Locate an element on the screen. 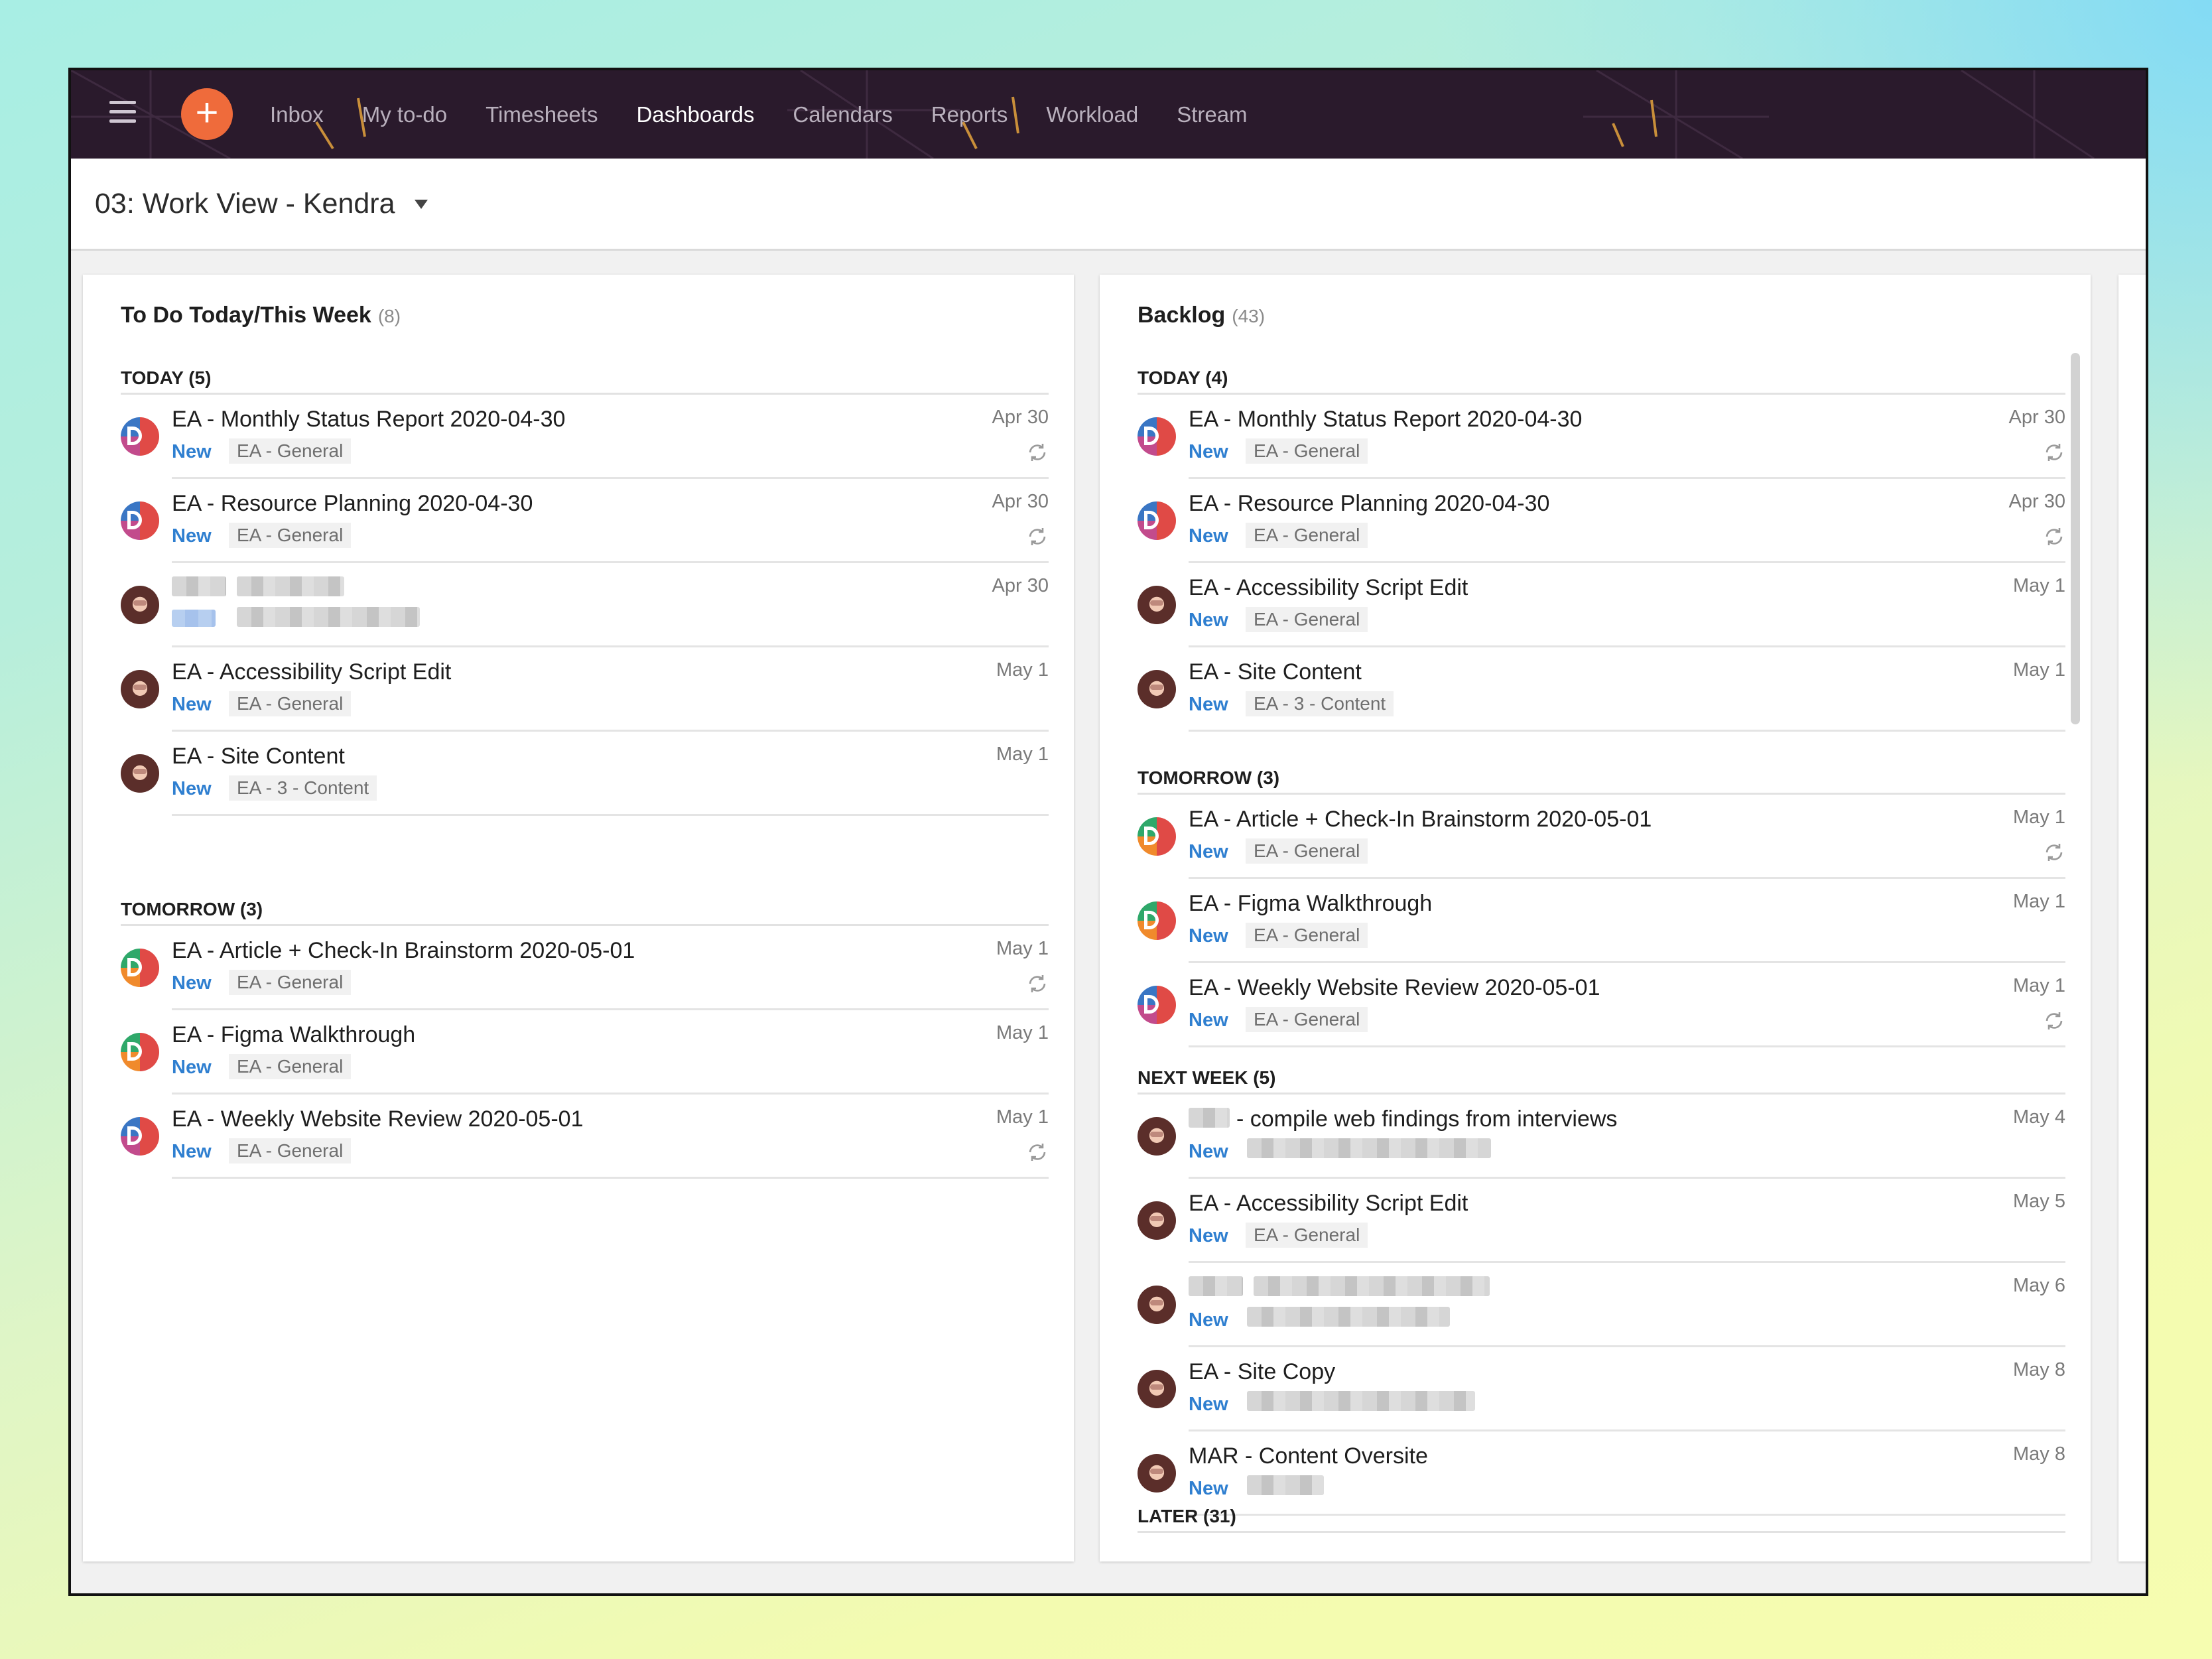 The height and width of the screenshot is (1659, 2212). plus-icon: + is located at coordinates (207, 114).